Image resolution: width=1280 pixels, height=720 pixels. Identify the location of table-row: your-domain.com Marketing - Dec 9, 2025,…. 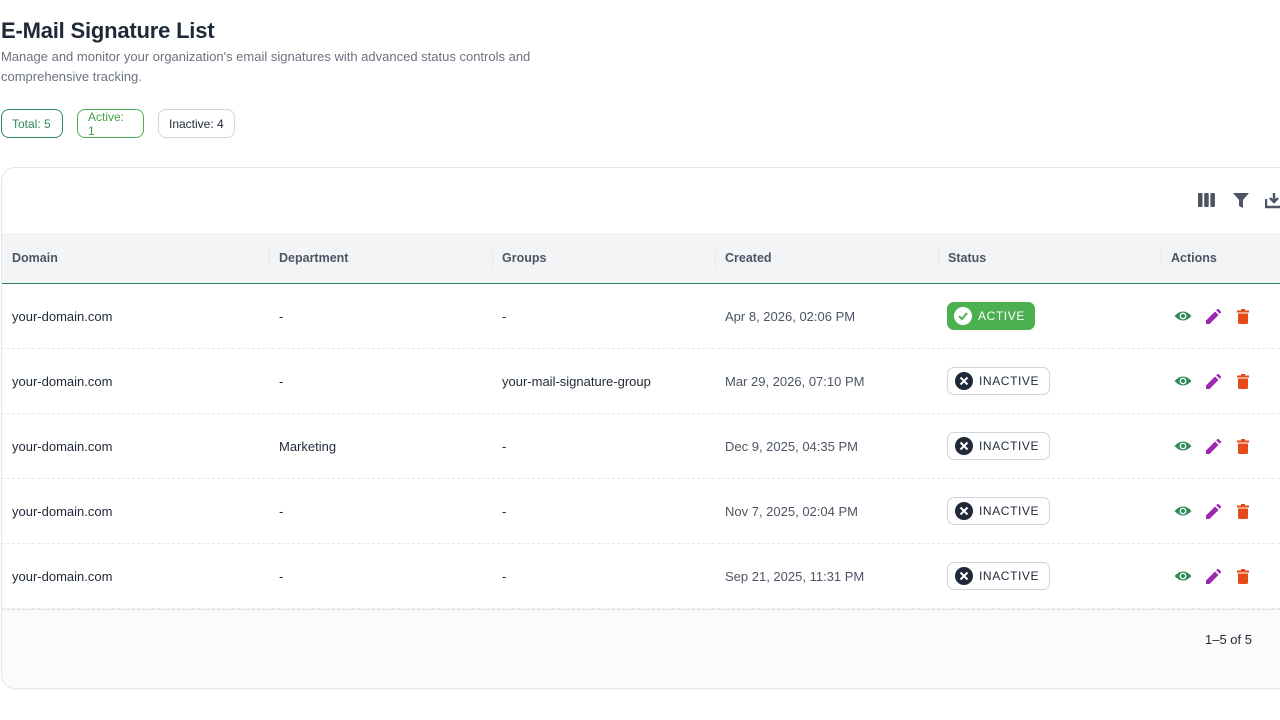
(641, 446).